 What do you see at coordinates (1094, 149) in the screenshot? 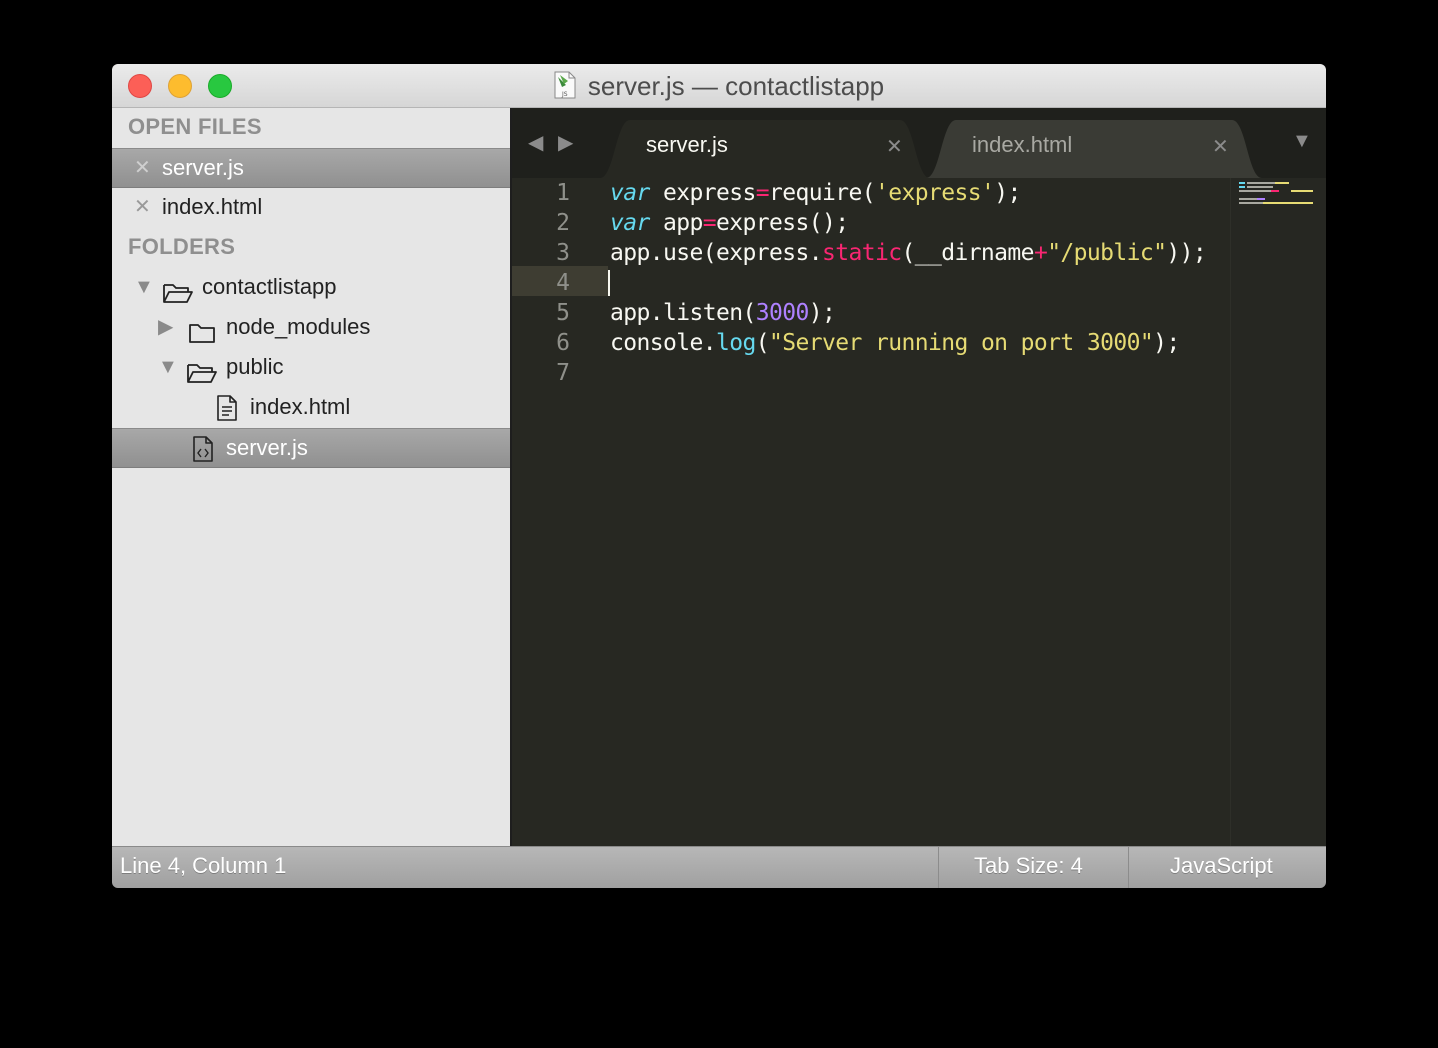
I see `tab-index-html: index.html ✕` at bounding box center [1094, 149].